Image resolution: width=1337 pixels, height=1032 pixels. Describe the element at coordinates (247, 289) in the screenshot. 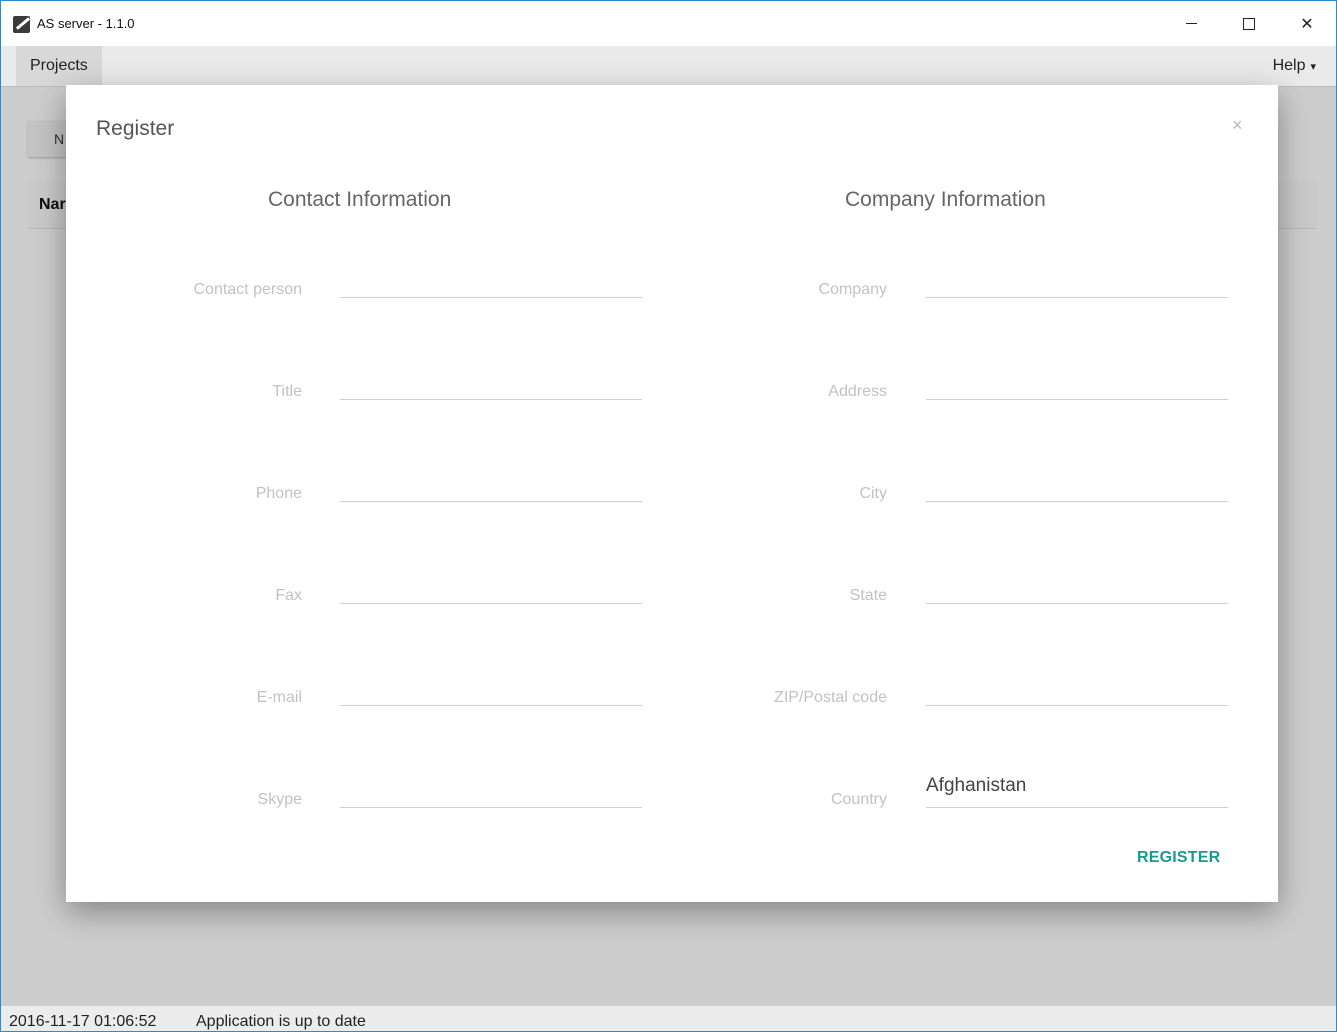

I see `contact-person-label: Contact person` at that location.